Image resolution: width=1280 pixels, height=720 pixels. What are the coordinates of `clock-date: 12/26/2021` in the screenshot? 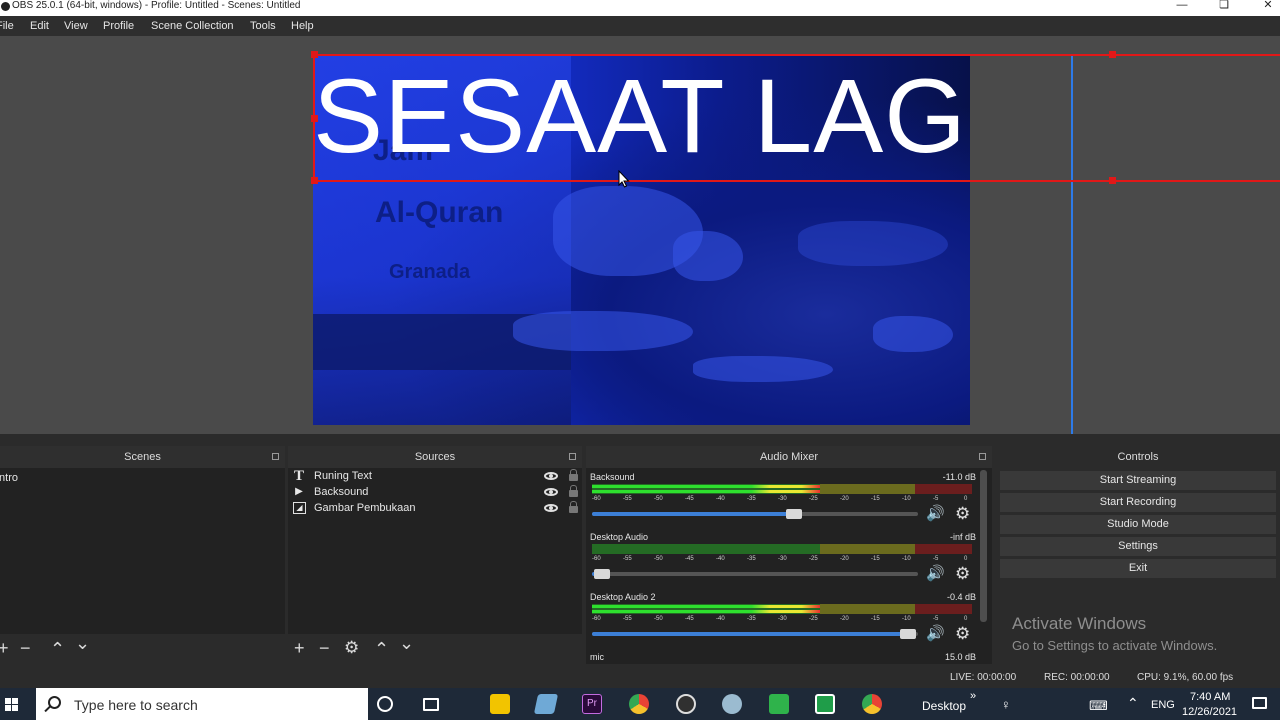 It's located at (1209, 712).